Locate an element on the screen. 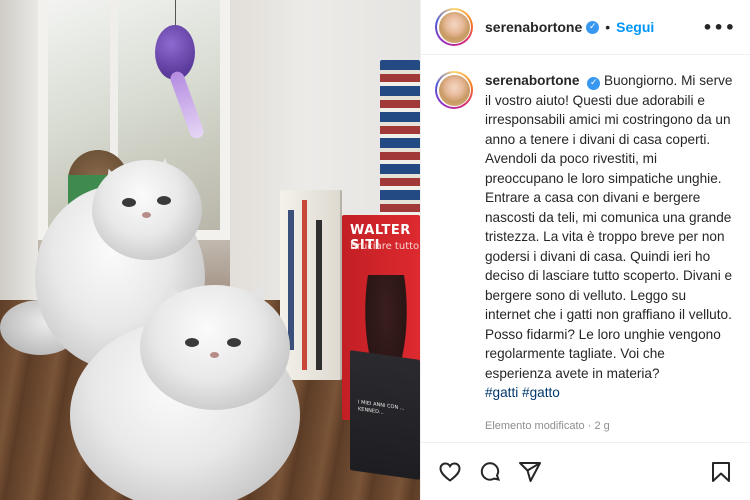 The height and width of the screenshot is (500, 750). follow-button: Segui is located at coordinates (635, 27).